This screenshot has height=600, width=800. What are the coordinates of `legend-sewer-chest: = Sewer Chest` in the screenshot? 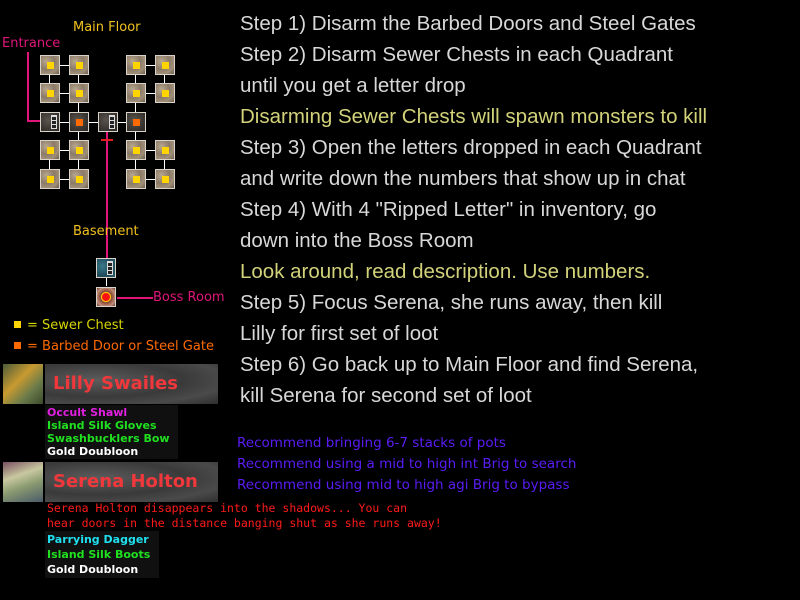 It's located at (69, 325).